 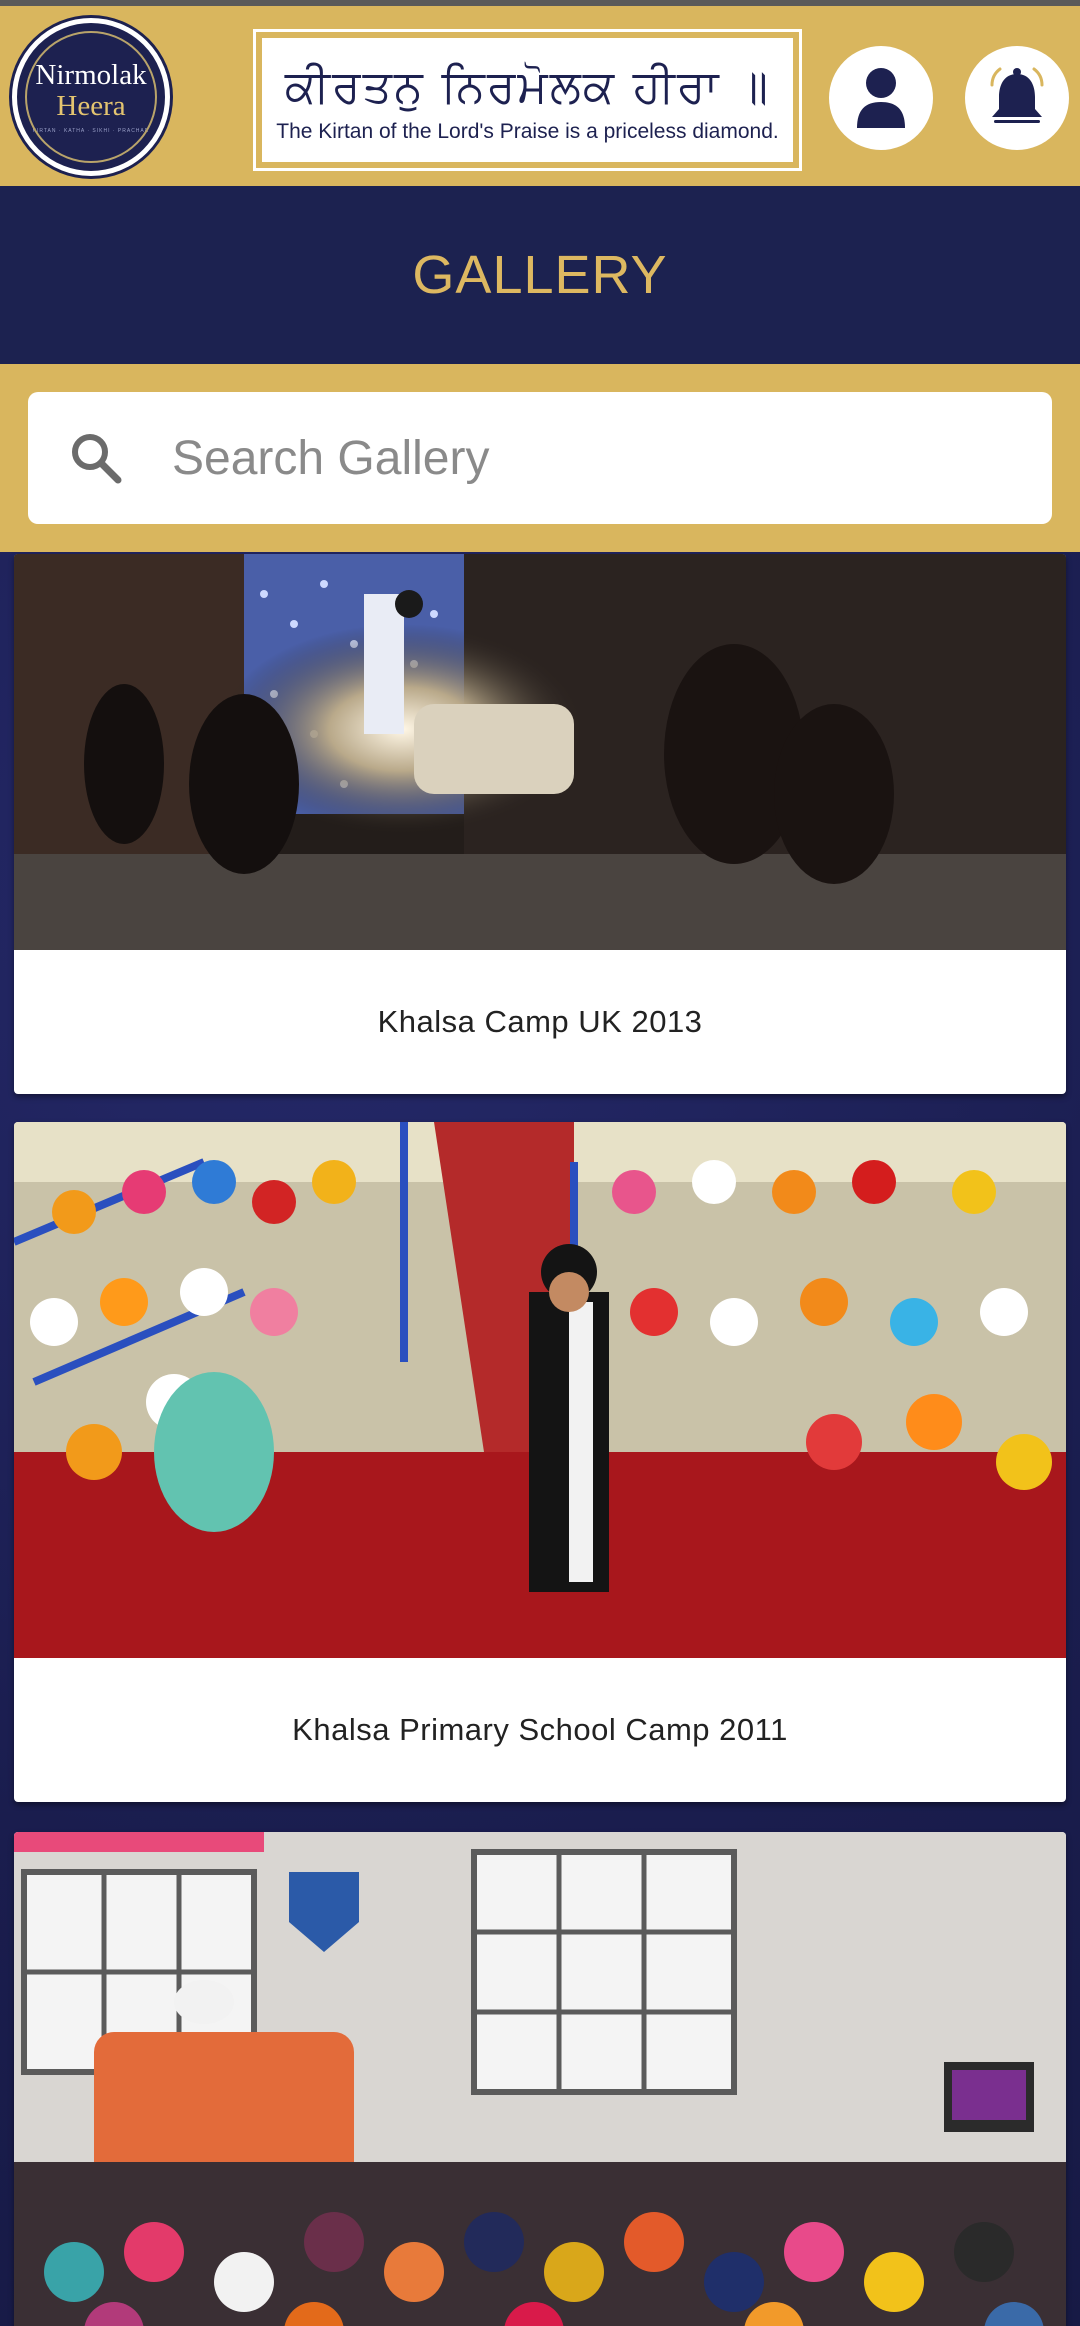 I want to click on title-bar: GALLERY, so click(x=540, y=275).